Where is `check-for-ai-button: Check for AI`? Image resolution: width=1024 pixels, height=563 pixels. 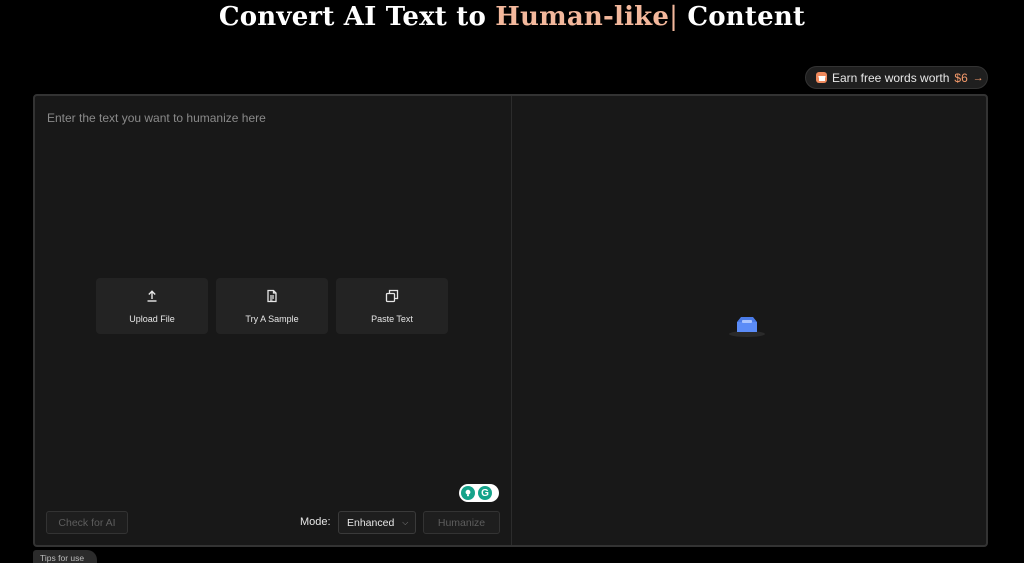
check-for-ai-button: Check for AI is located at coordinates (87, 522).